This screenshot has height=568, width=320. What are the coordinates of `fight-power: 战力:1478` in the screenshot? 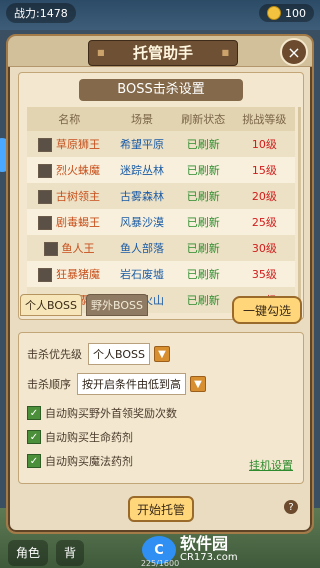 It's located at (41, 13).